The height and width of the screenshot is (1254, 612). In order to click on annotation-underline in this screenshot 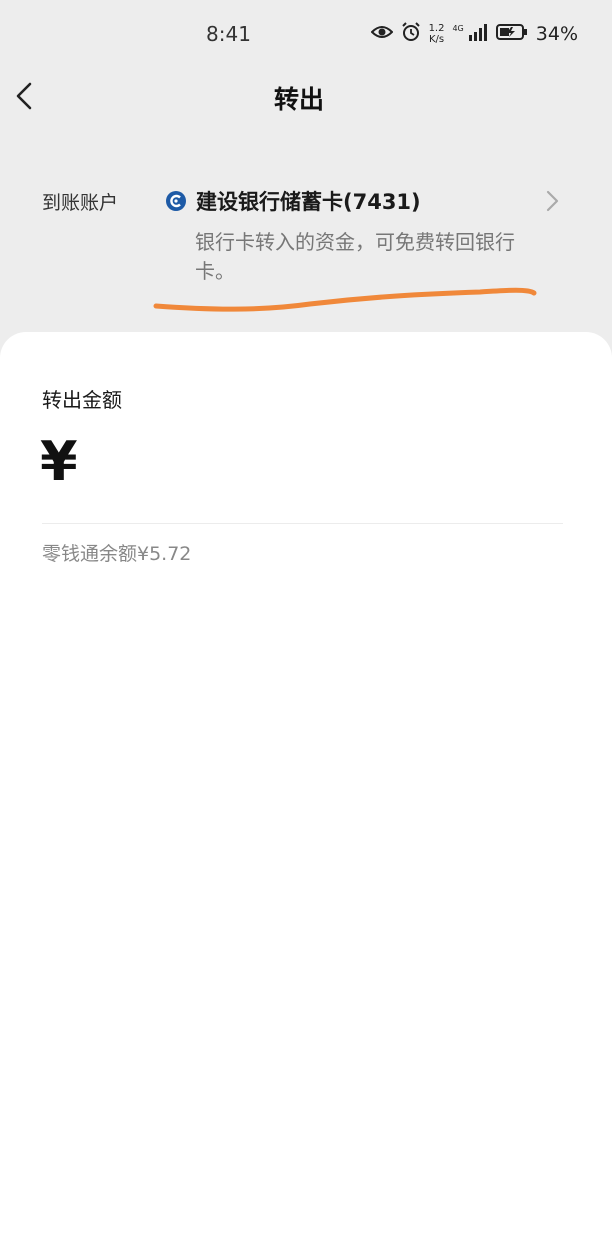, I will do `click(345, 299)`.